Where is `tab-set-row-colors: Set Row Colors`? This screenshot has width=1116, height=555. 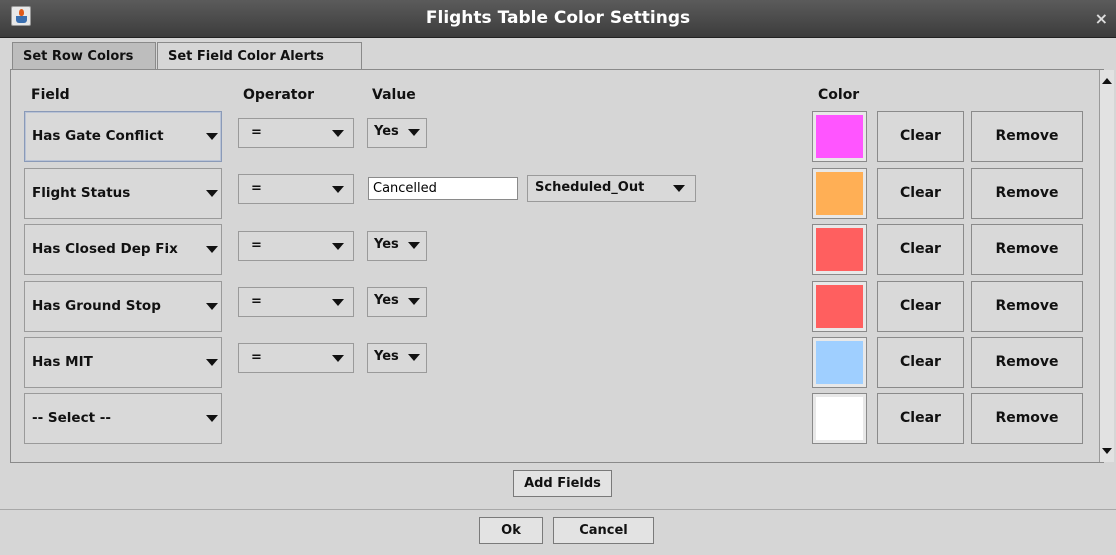 tab-set-row-colors: Set Row Colors is located at coordinates (84, 55).